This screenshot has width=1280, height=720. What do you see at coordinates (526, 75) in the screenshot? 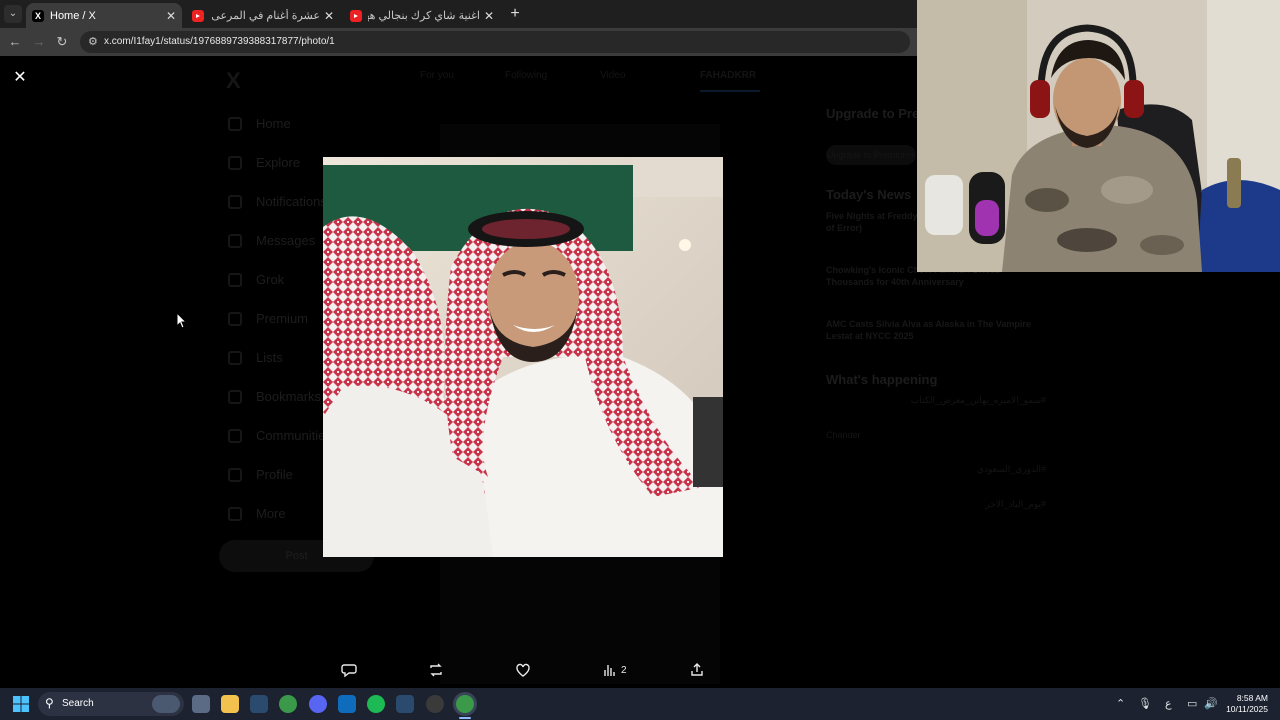
I see `tab-following: Following` at bounding box center [526, 75].